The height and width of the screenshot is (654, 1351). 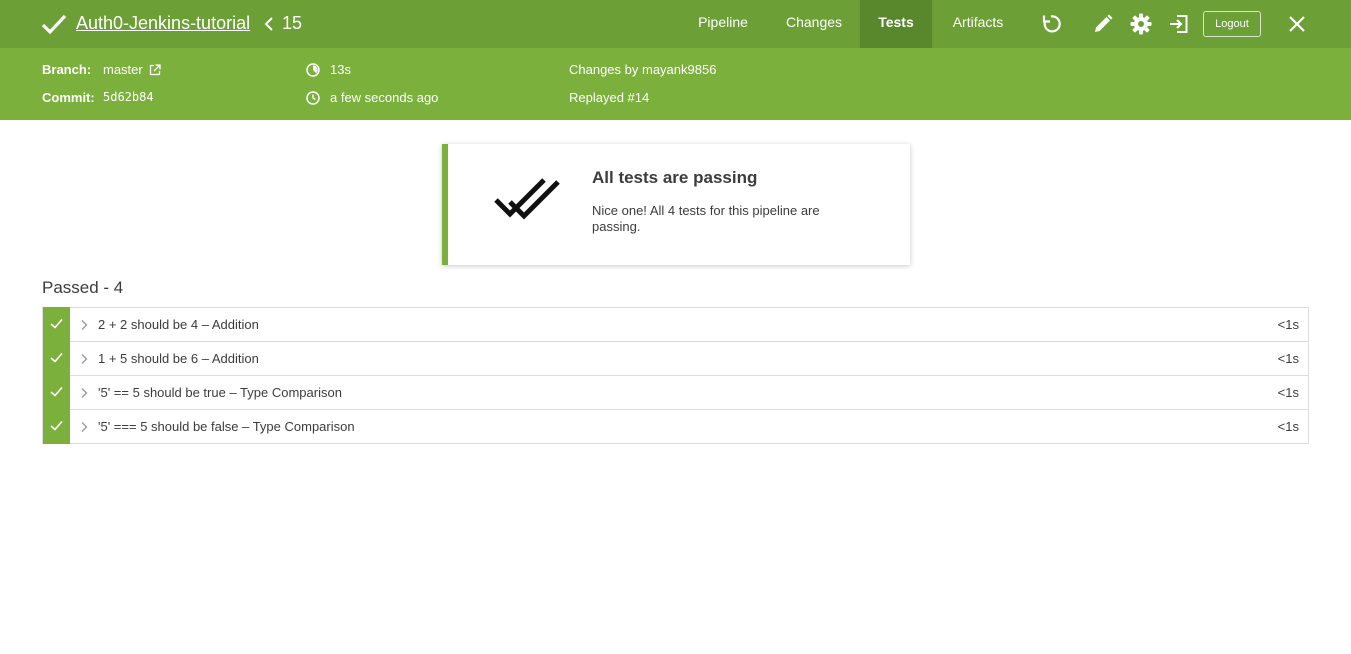 What do you see at coordinates (527, 199) in the screenshot?
I see `double-check-icon` at bounding box center [527, 199].